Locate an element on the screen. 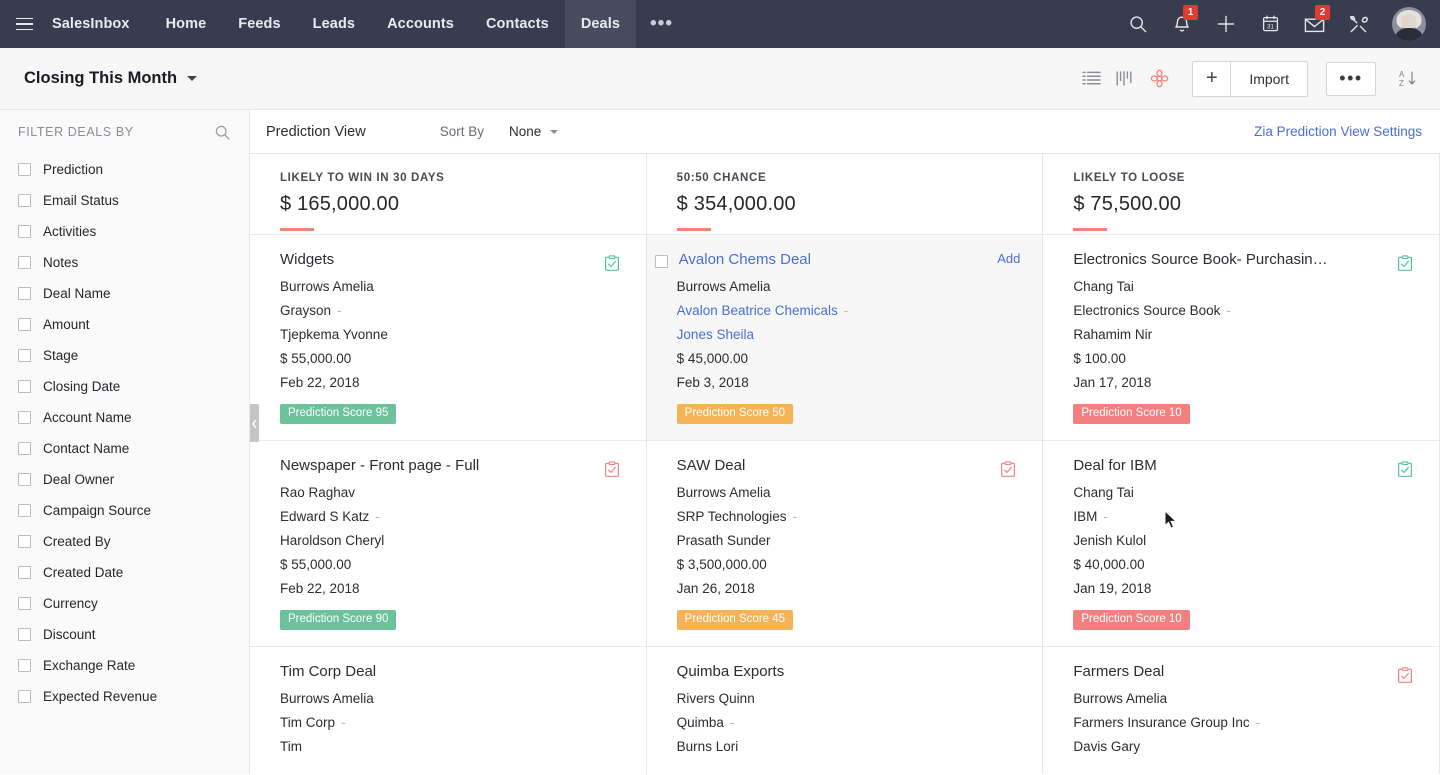  deal-name: Deal for IBM is located at coordinates (1114, 466).